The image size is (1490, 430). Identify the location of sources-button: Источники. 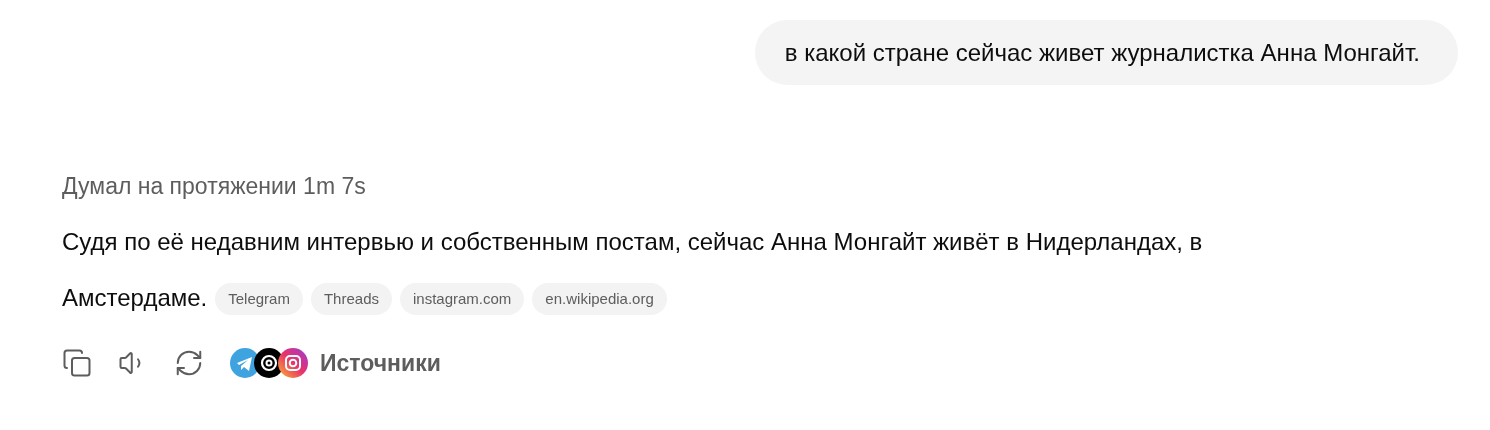
(335, 363).